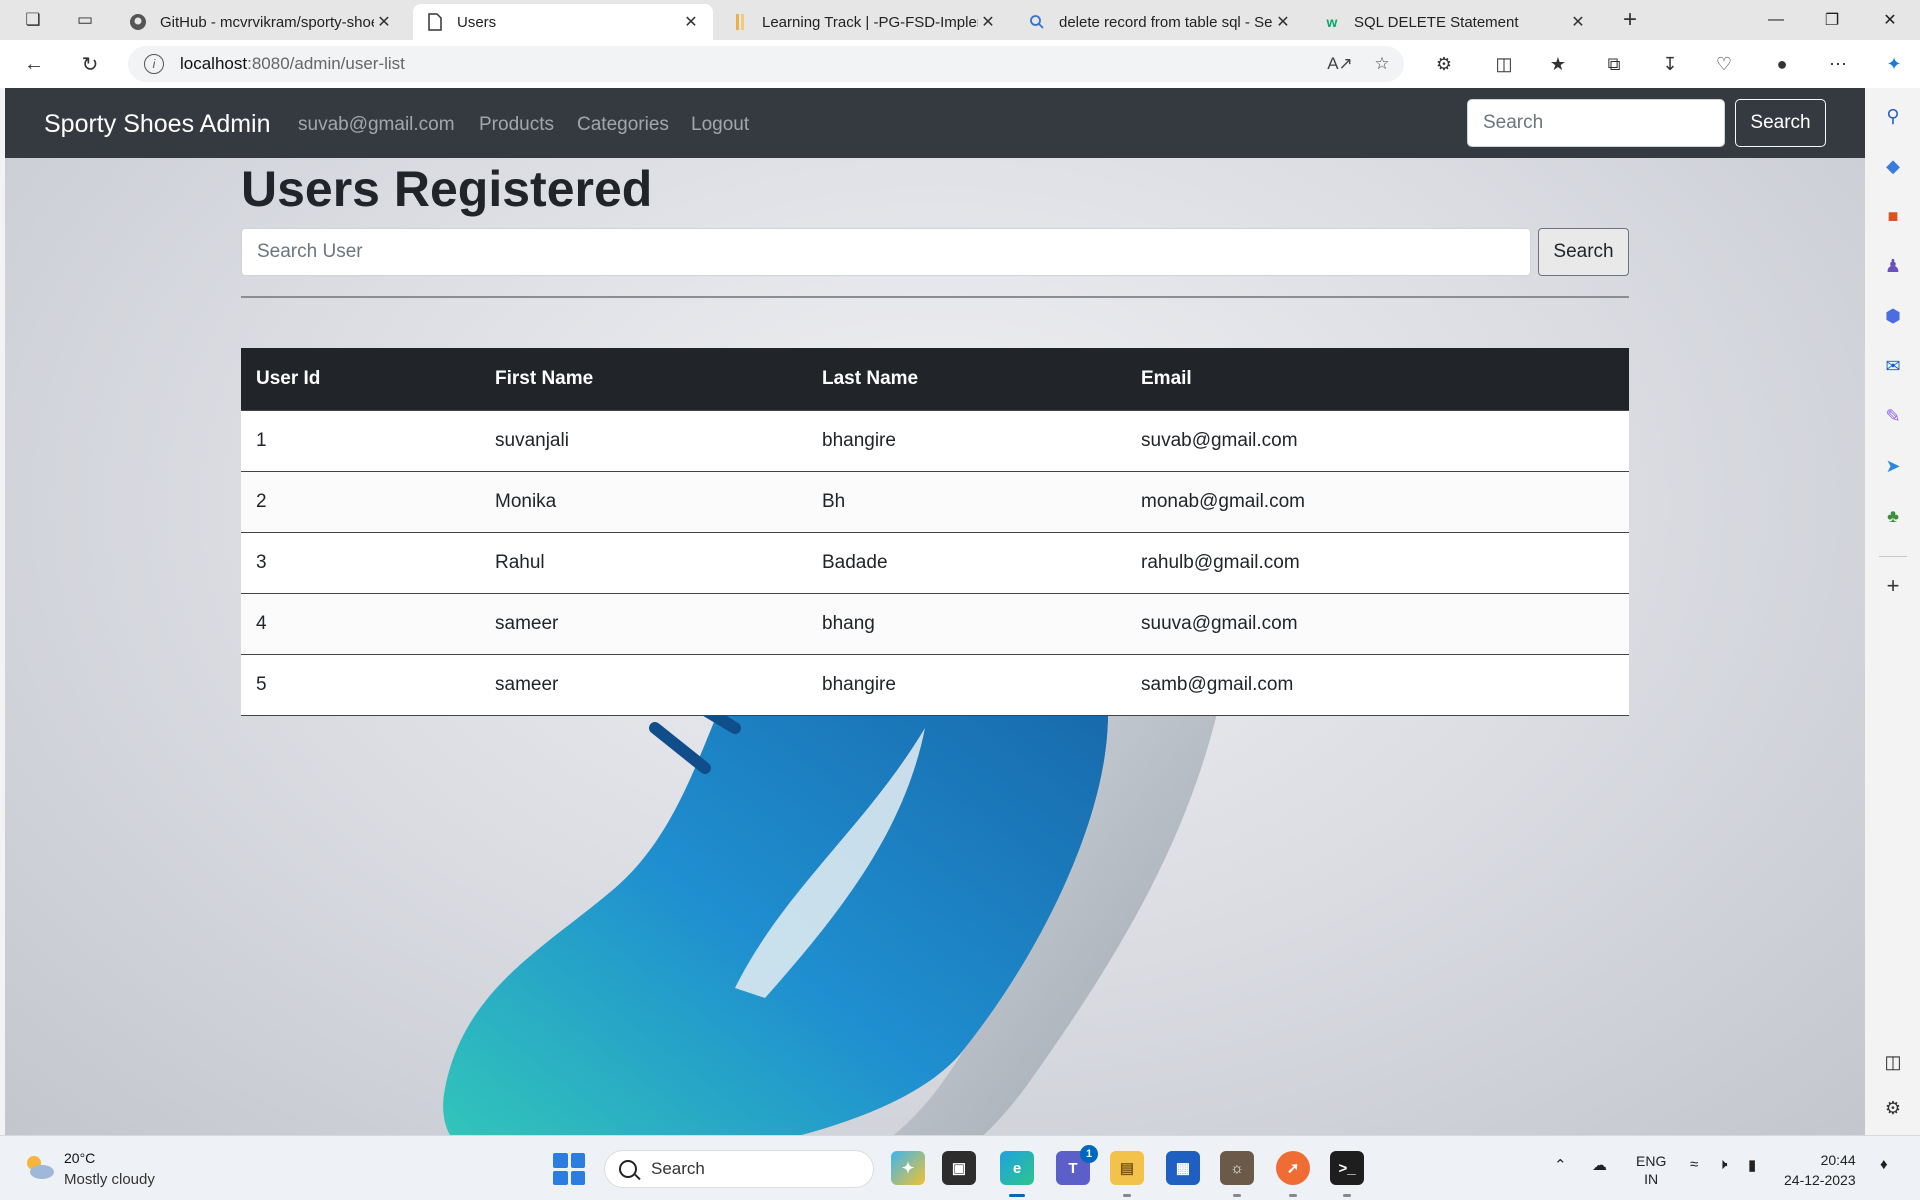  Describe the element at coordinates (1893, 466) in the screenshot. I see `send-icon: ➤` at that location.